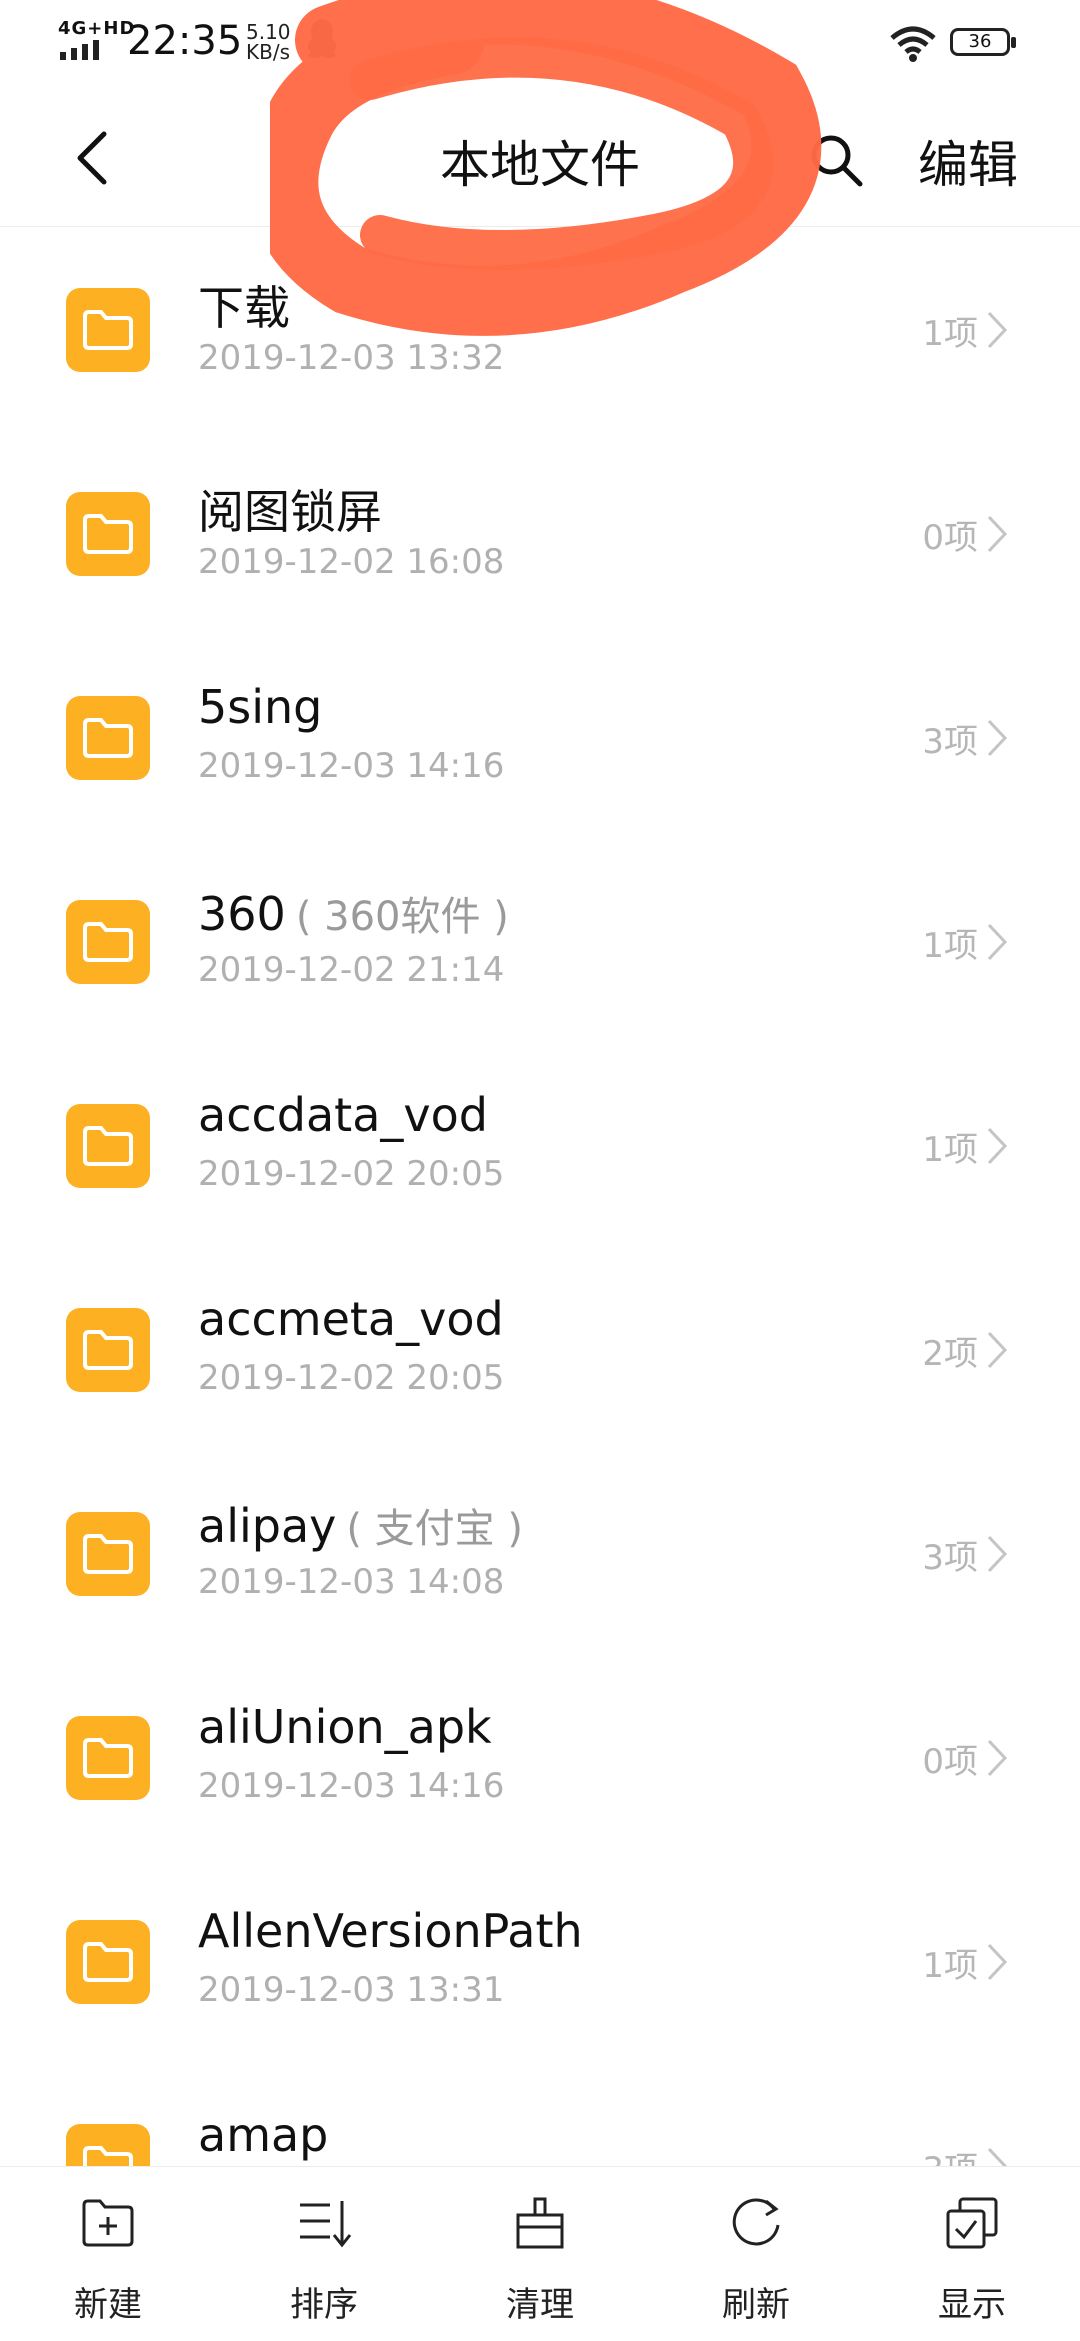  Describe the element at coordinates (540, 736) in the screenshot. I see `list-item: 5sing 2019-12-03 14:16 3项` at that location.